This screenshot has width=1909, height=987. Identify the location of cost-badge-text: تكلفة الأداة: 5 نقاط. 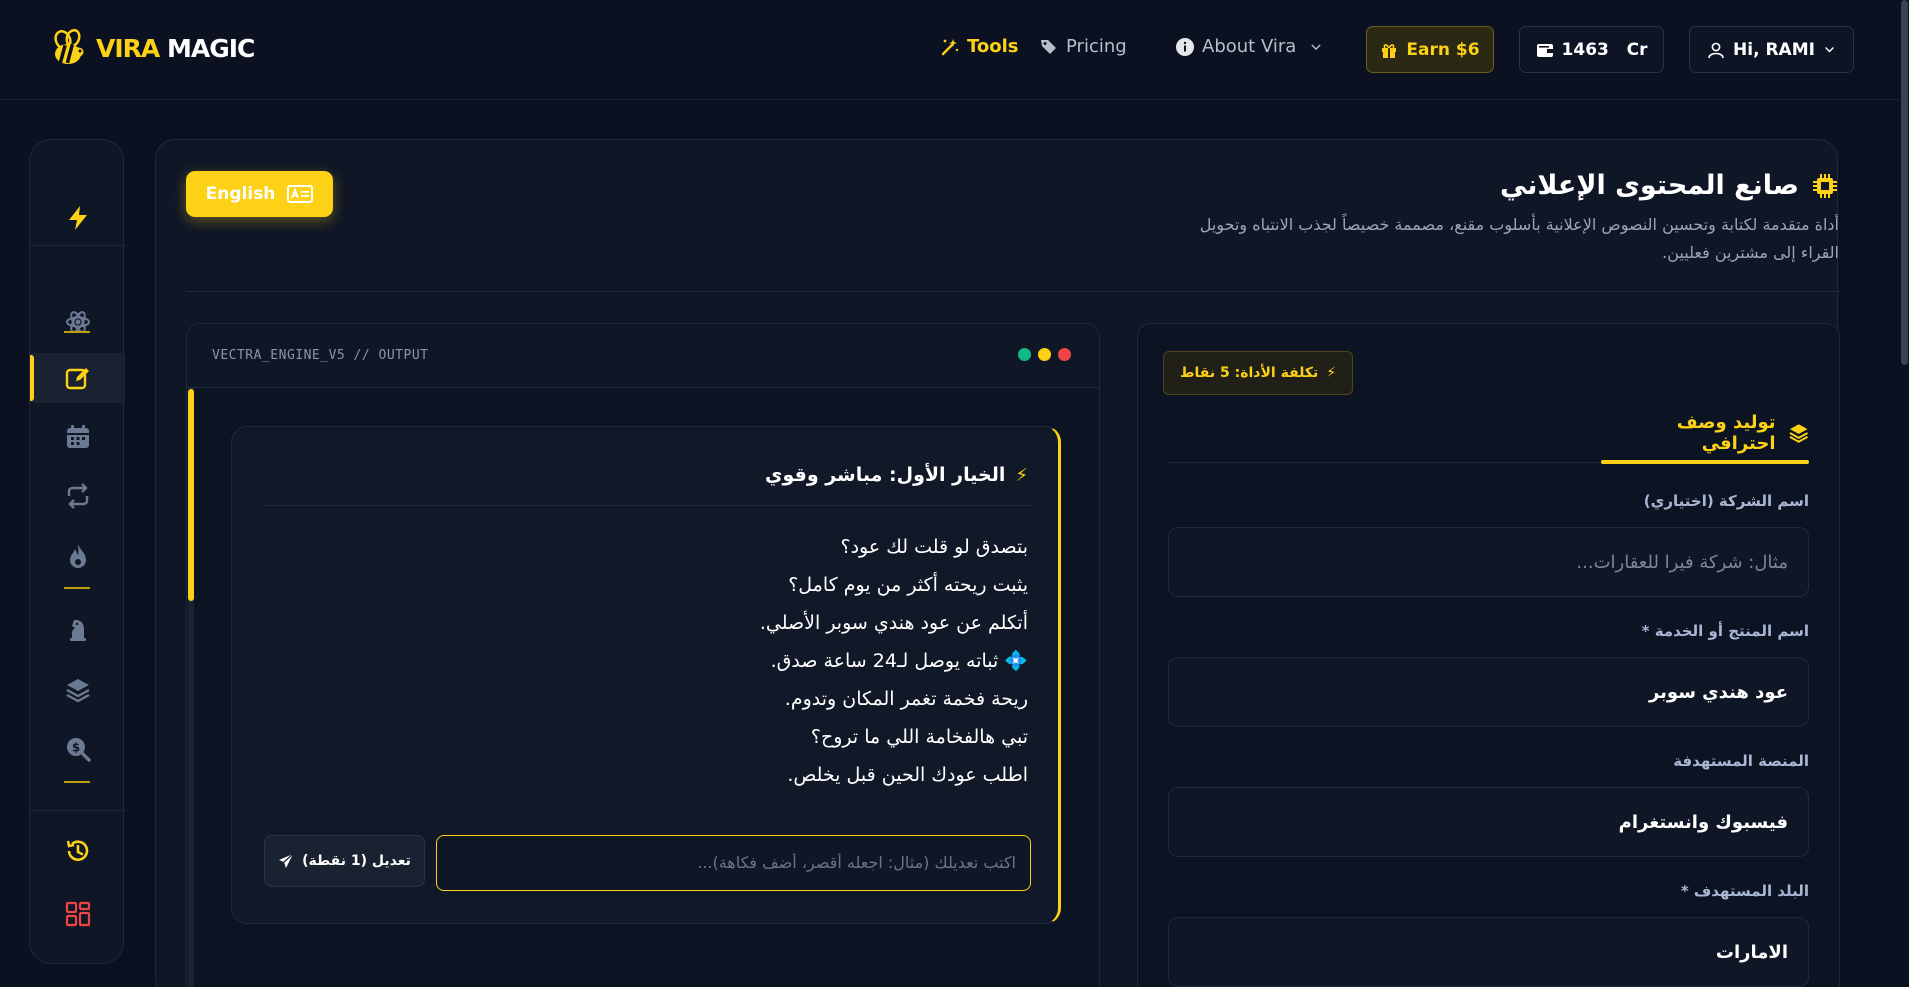
(1249, 373).